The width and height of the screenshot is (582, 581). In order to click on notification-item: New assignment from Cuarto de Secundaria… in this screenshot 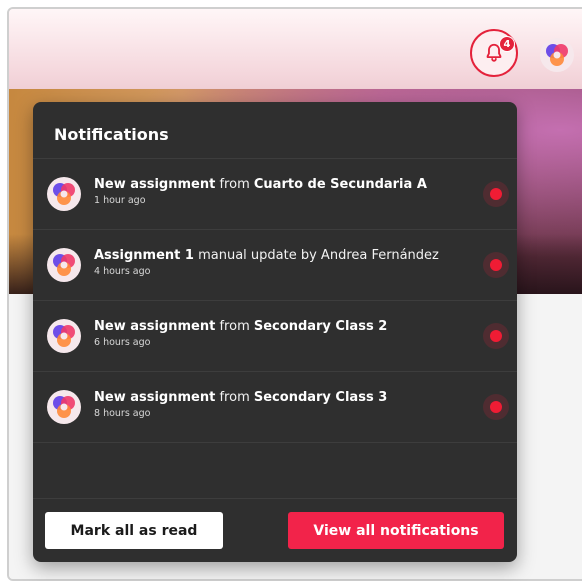, I will do `click(275, 194)`.